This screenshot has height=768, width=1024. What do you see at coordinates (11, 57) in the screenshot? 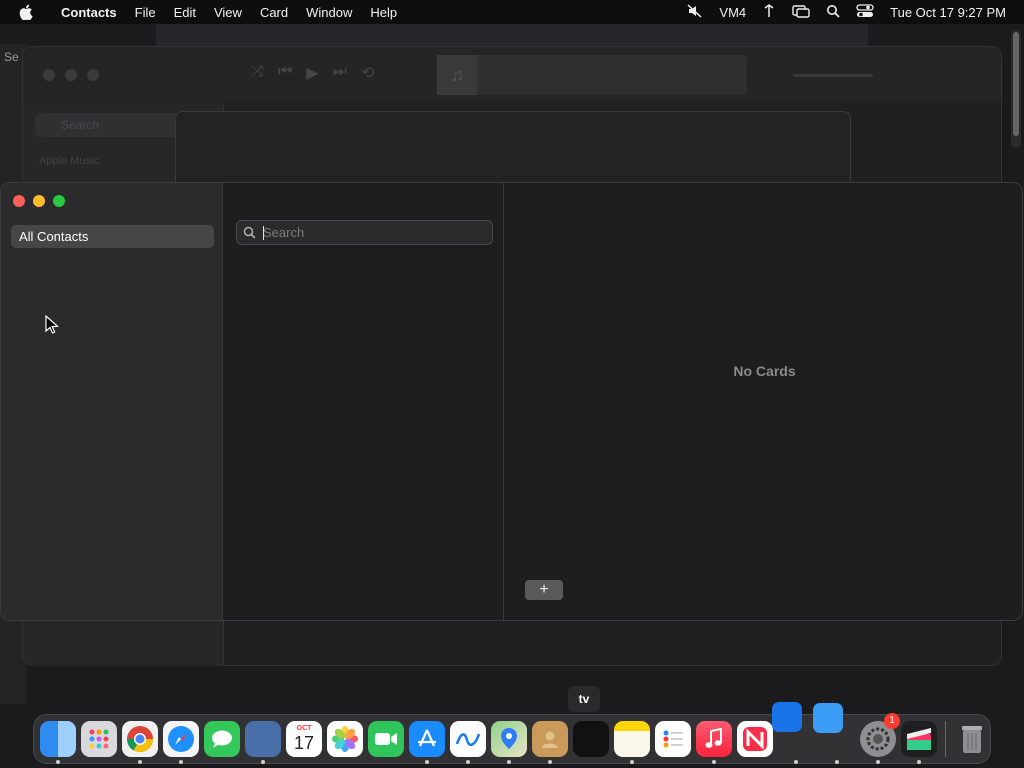
I see `background-left-window-text: Se` at bounding box center [11, 57].